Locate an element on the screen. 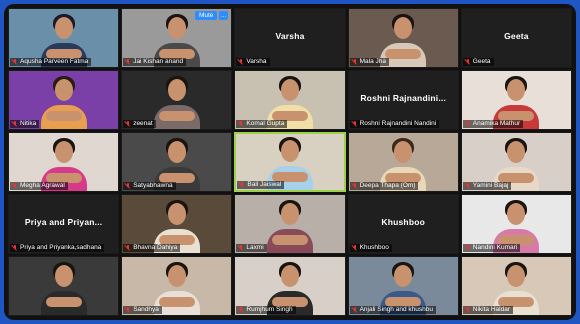 This screenshot has height=324, width=580. participant-tile: Bail Jaiswal is located at coordinates (290, 162).